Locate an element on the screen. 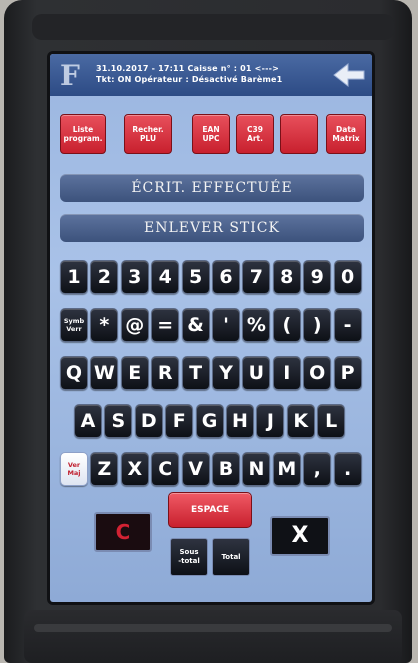 The width and height of the screenshot is (418, 663). key-row5-9: . is located at coordinates (347, 469).